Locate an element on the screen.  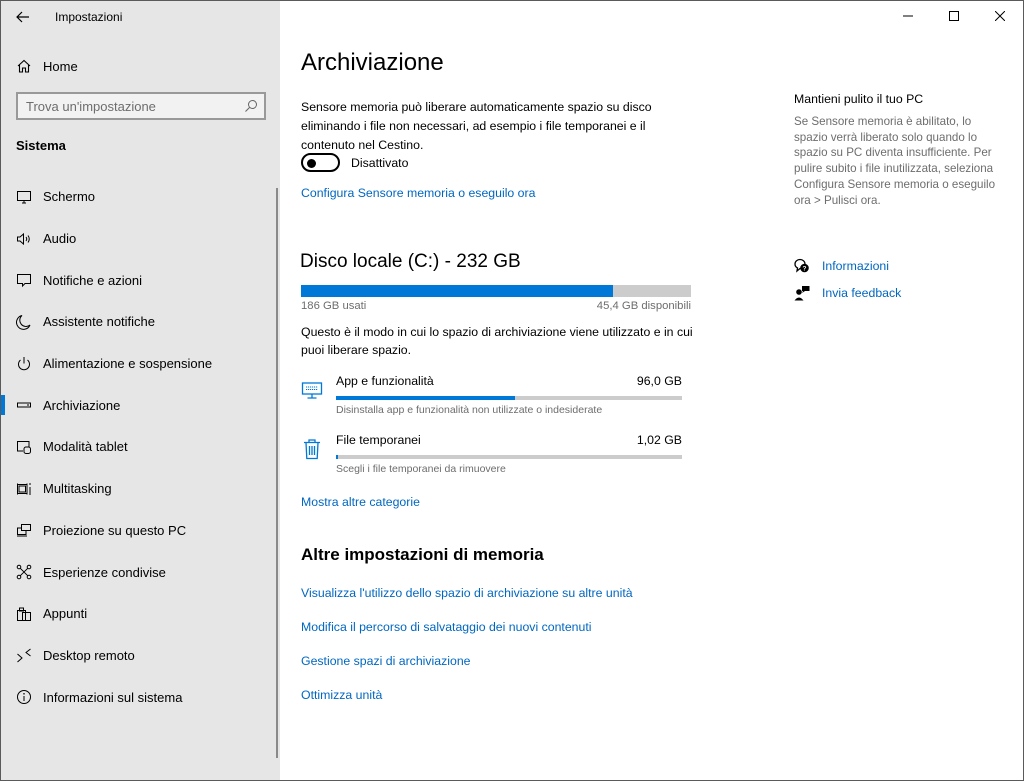
aside-title: Mantieni pulito il tuo PC is located at coordinates (859, 99).